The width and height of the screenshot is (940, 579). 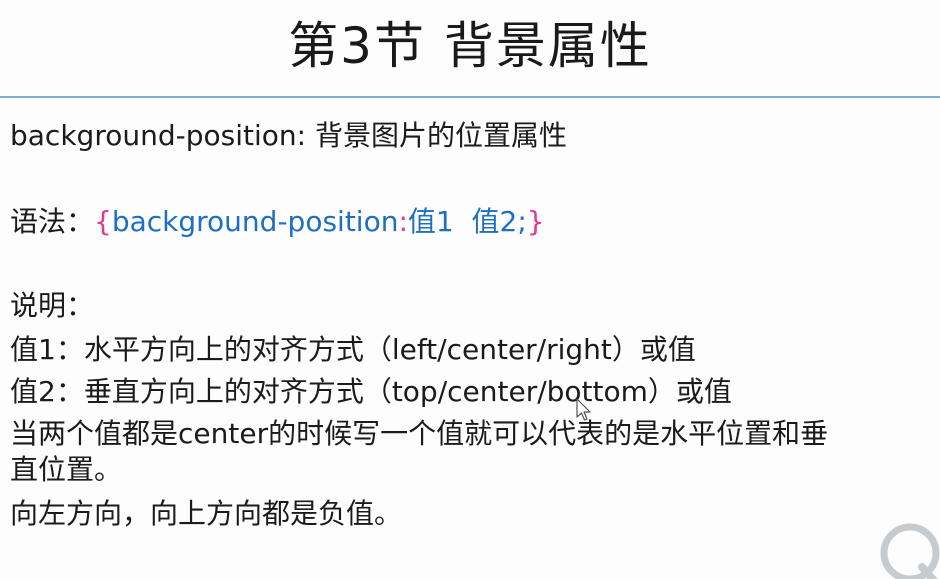 What do you see at coordinates (470, 97) in the screenshot?
I see `title-divider` at bounding box center [470, 97].